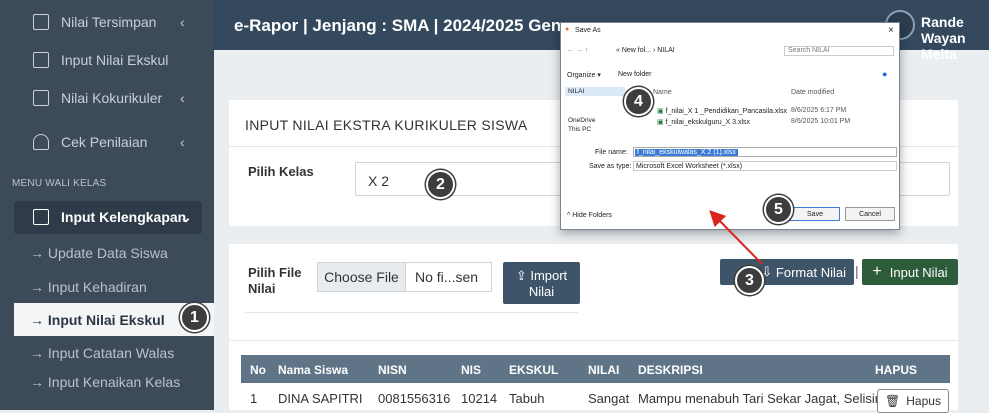  I want to click on col-nis: NIS, so click(471, 370).